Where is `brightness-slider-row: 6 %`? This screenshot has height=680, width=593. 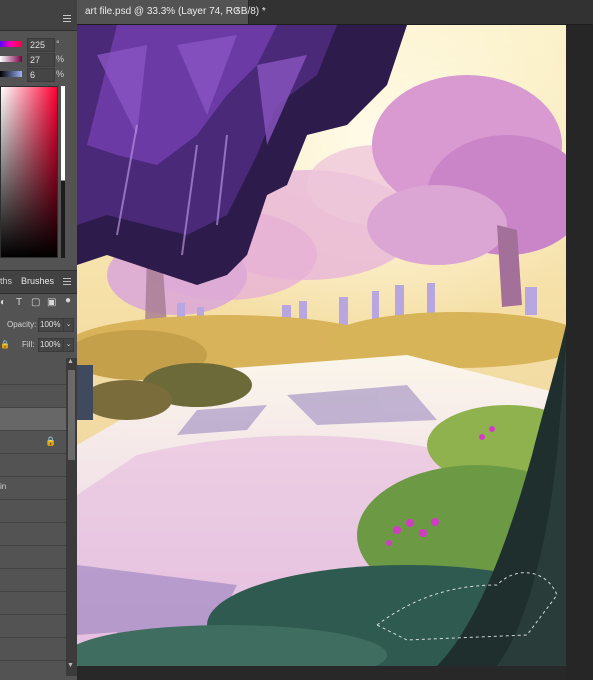 brightness-slider-row: 6 % is located at coordinates (38, 75).